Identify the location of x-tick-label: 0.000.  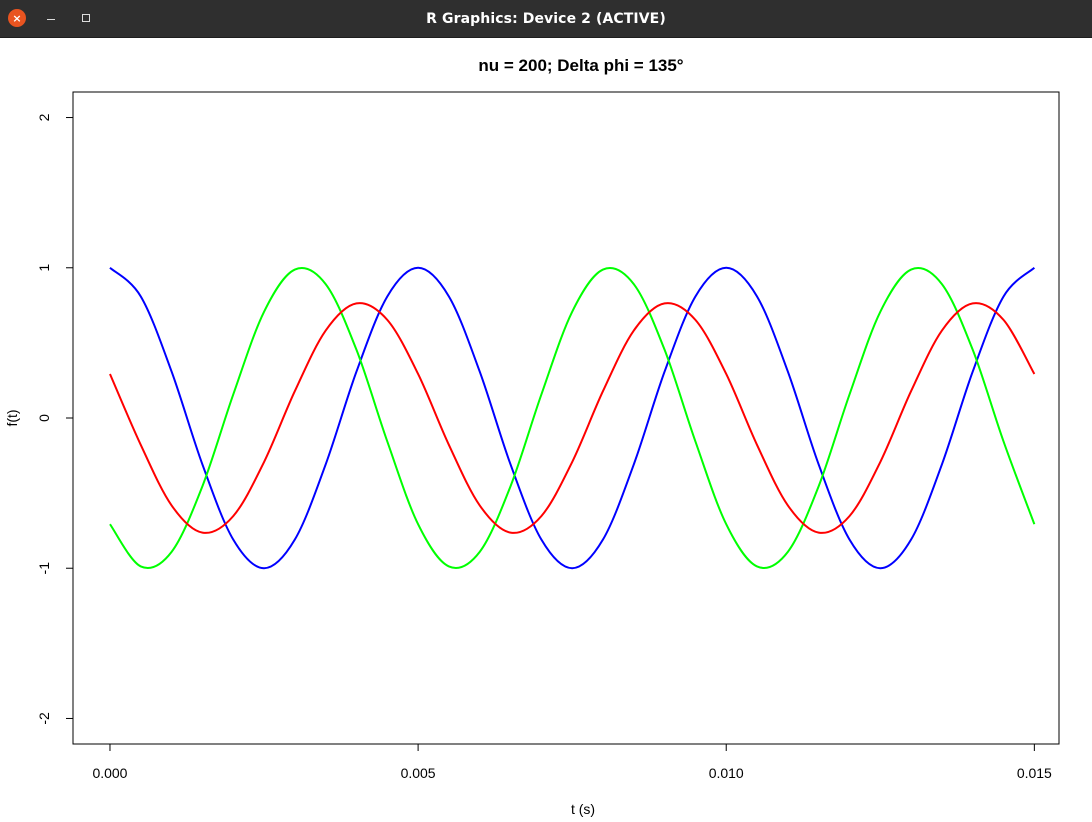
(109, 773).